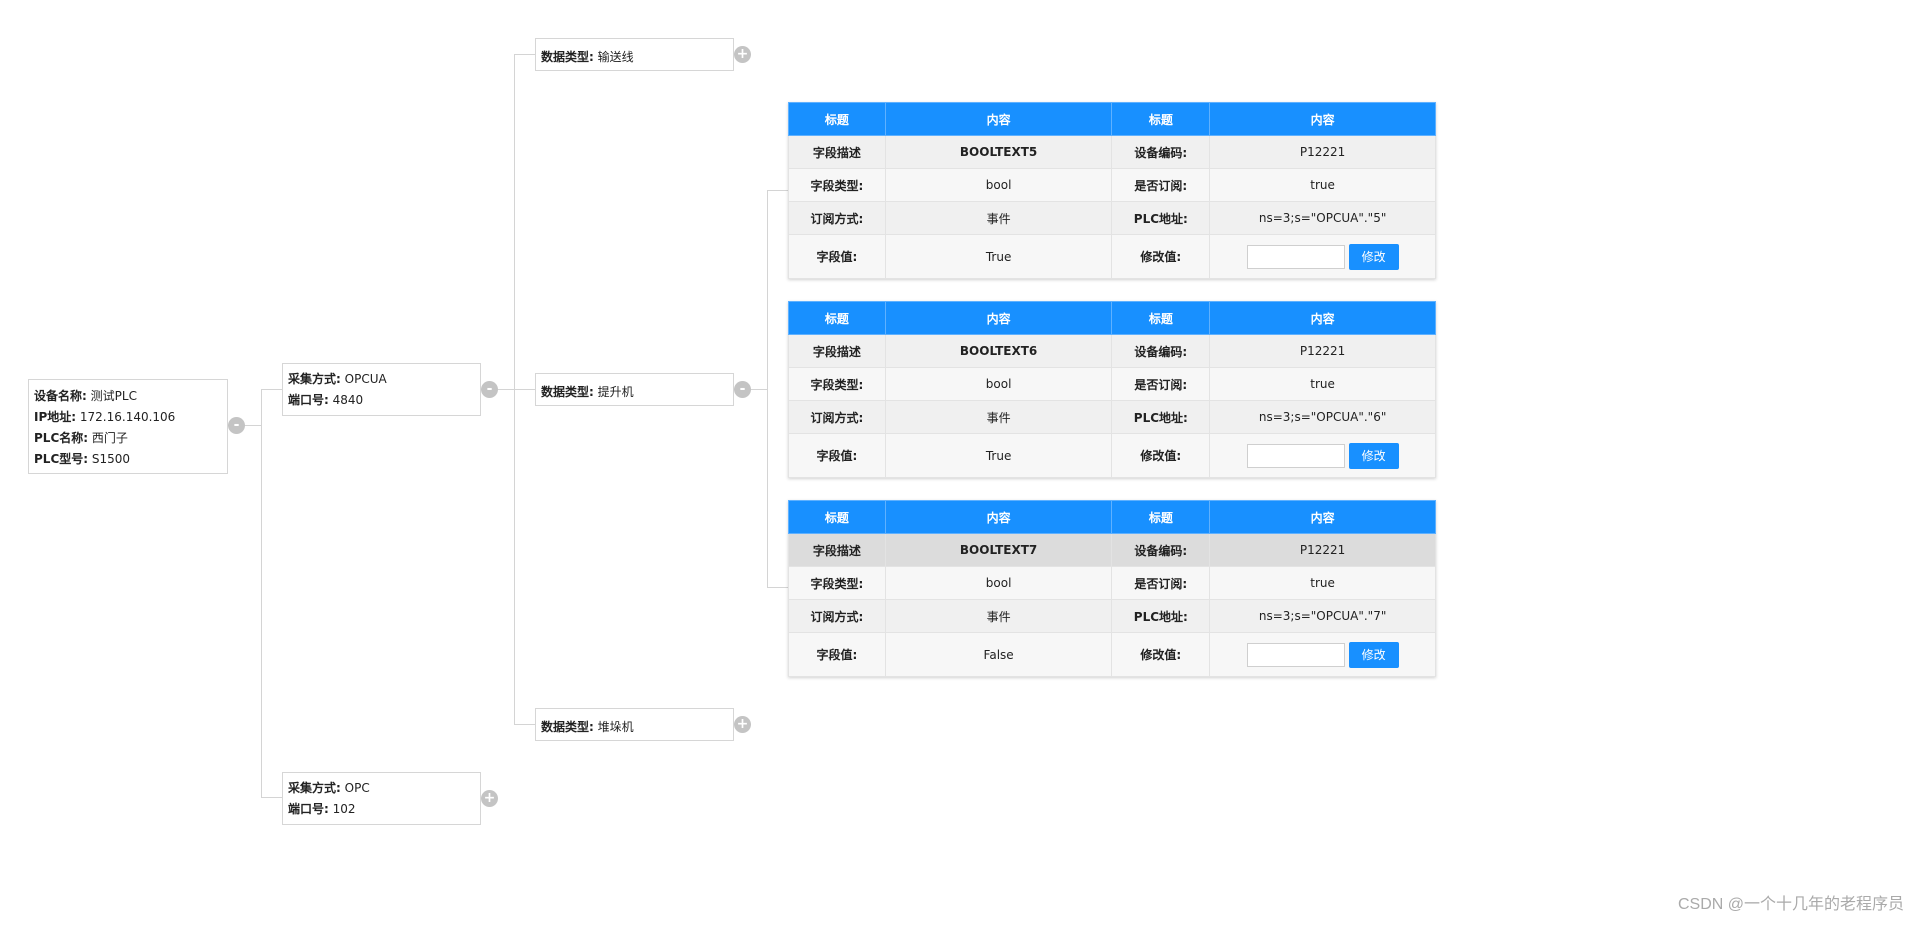 Image resolution: width=1920 pixels, height=929 pixels. Describe the element at coordinates (634, 54) in the screenshot. I see `data-type-node-conveyor: 数据类型: 输送线` at that location.